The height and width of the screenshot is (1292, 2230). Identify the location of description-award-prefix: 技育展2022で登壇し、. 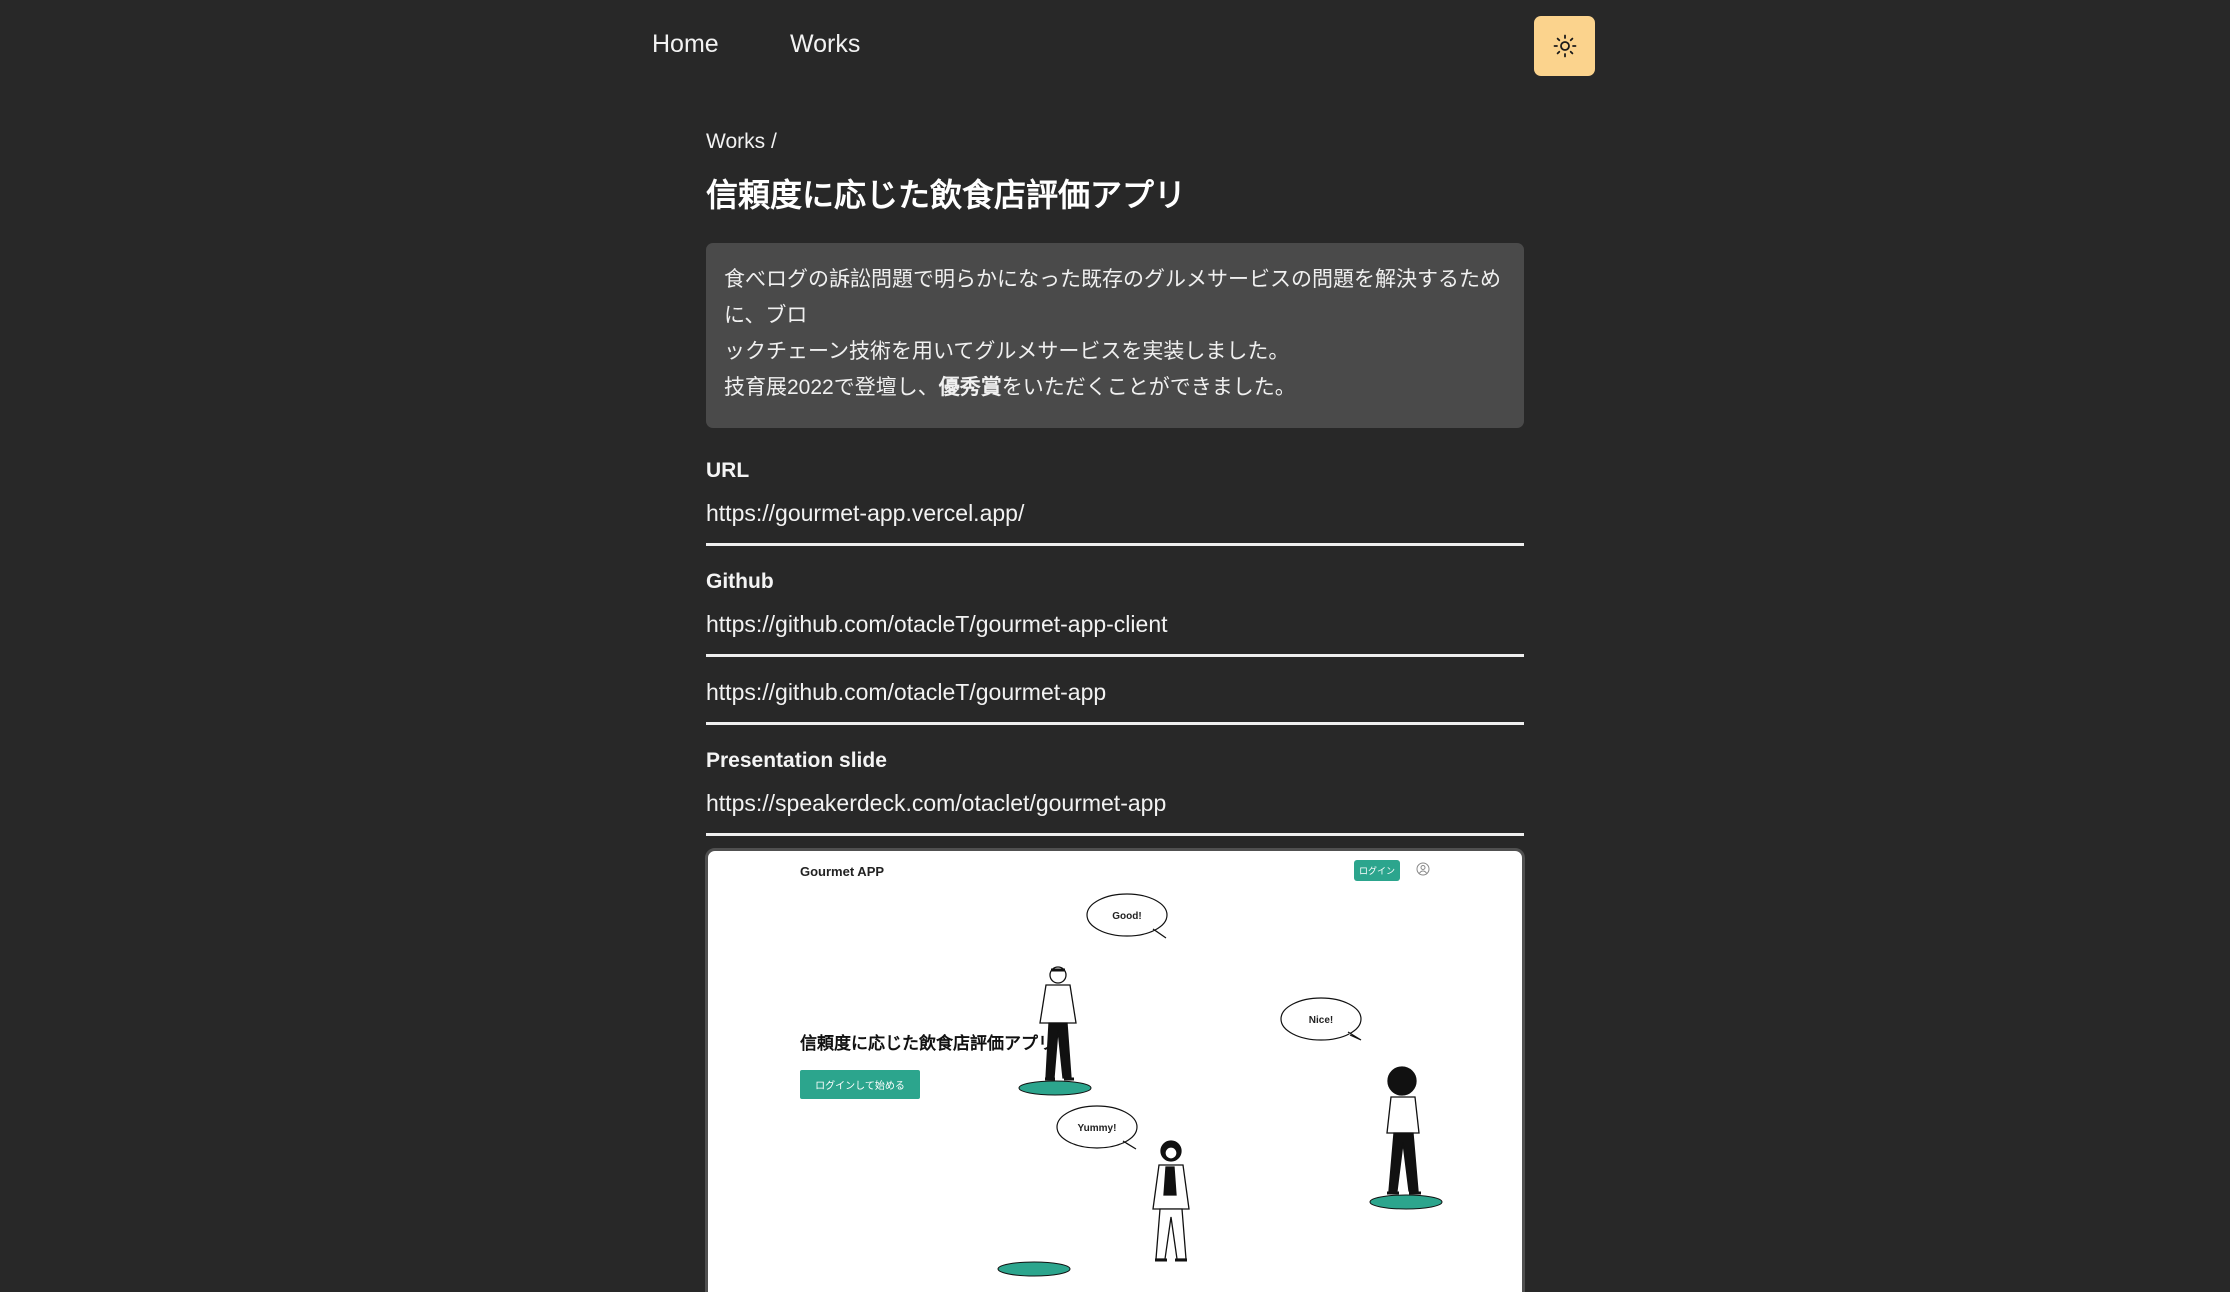
(831, 387).